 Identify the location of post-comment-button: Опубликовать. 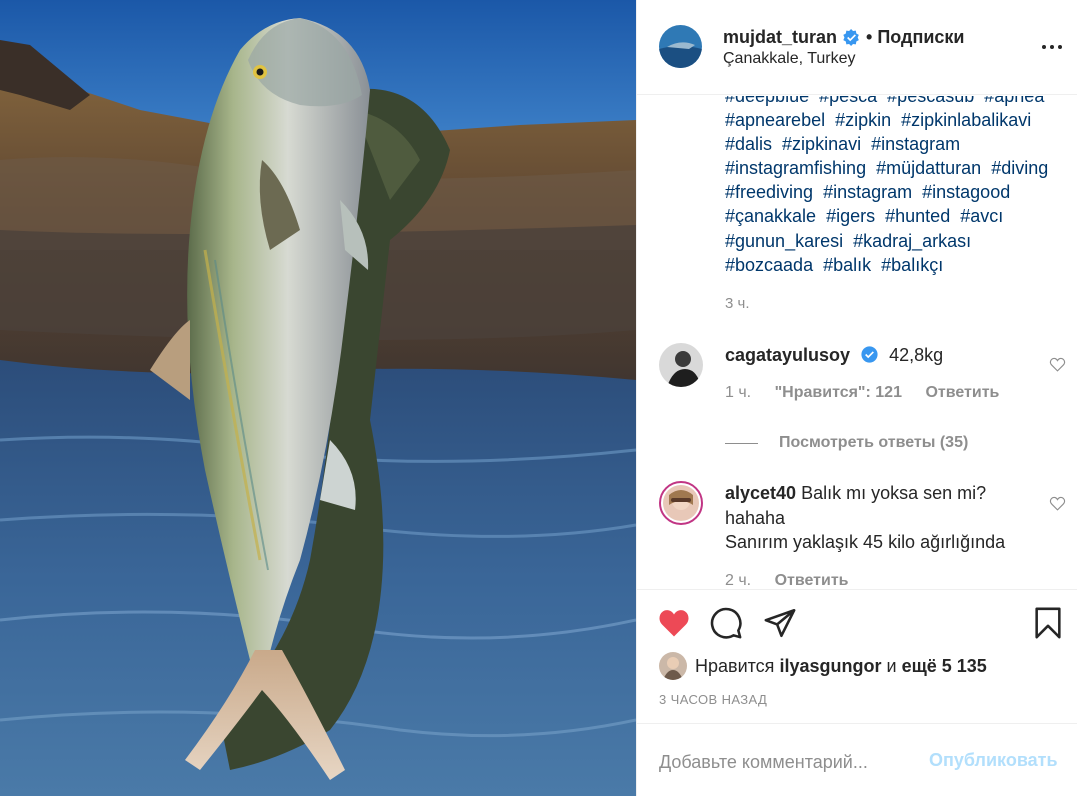
(993, 760).